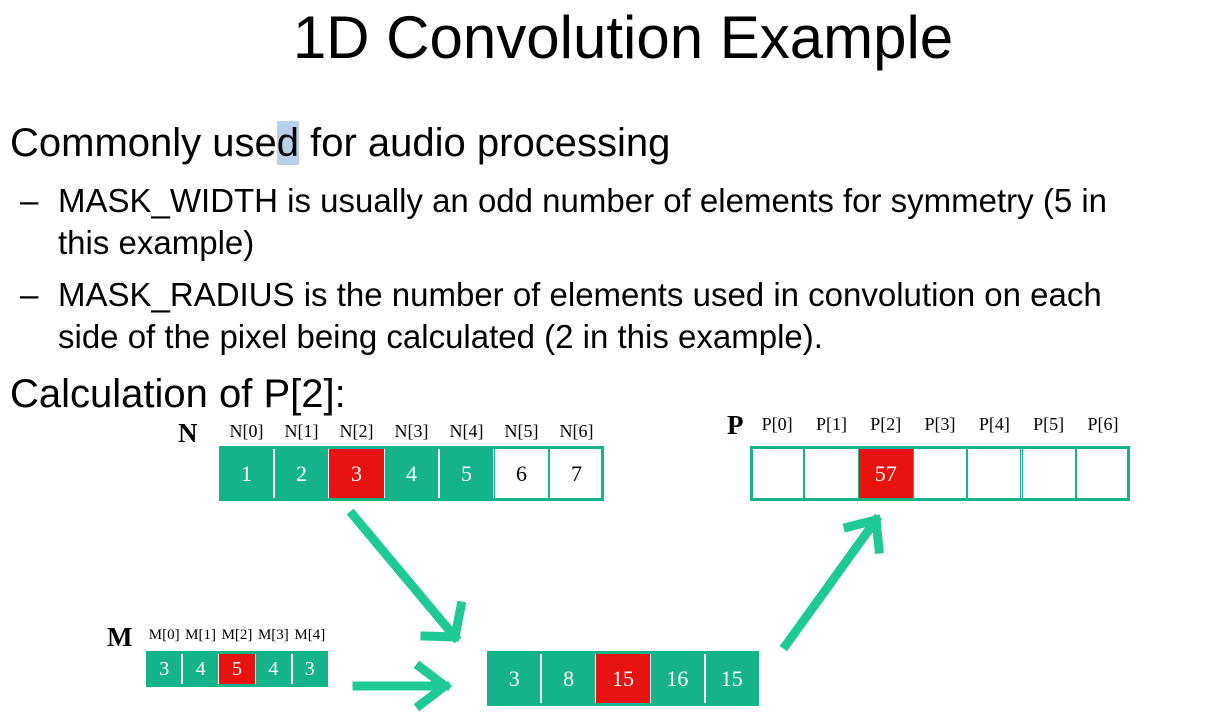 This screenshot has width=1226, height=721. What do you see at coordinates (831, 582) in the screenshot?
I see `arrow-products-to-p` at bounding box center [831, 582].